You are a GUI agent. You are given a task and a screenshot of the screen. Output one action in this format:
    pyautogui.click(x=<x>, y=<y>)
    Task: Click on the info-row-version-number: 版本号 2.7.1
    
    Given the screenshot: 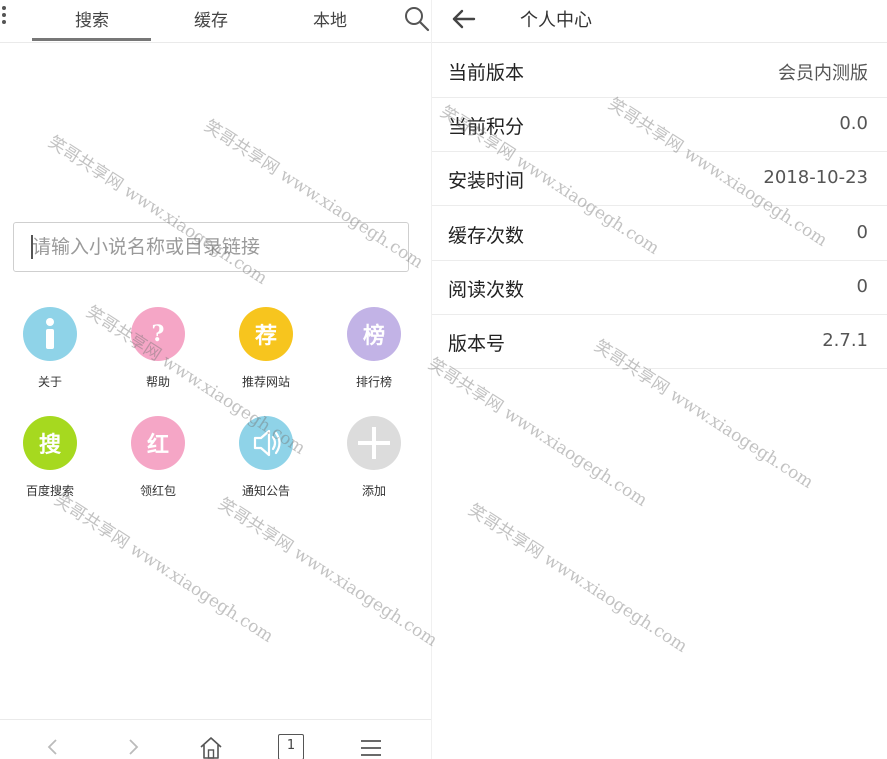 What is the action you would take?
    pyautogui.click(x=659, y=342)
    